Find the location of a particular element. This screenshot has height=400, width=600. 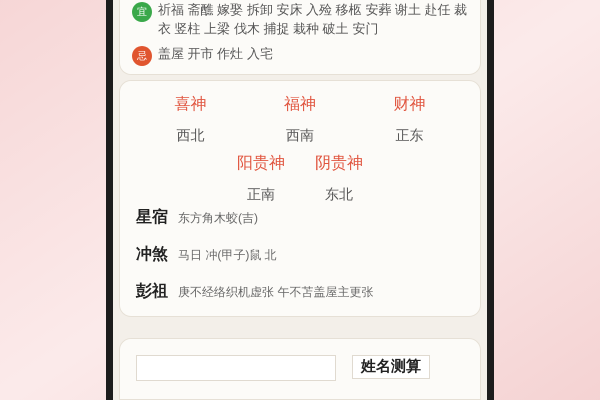

direction: 正东 is located at coordinates (409, 135).